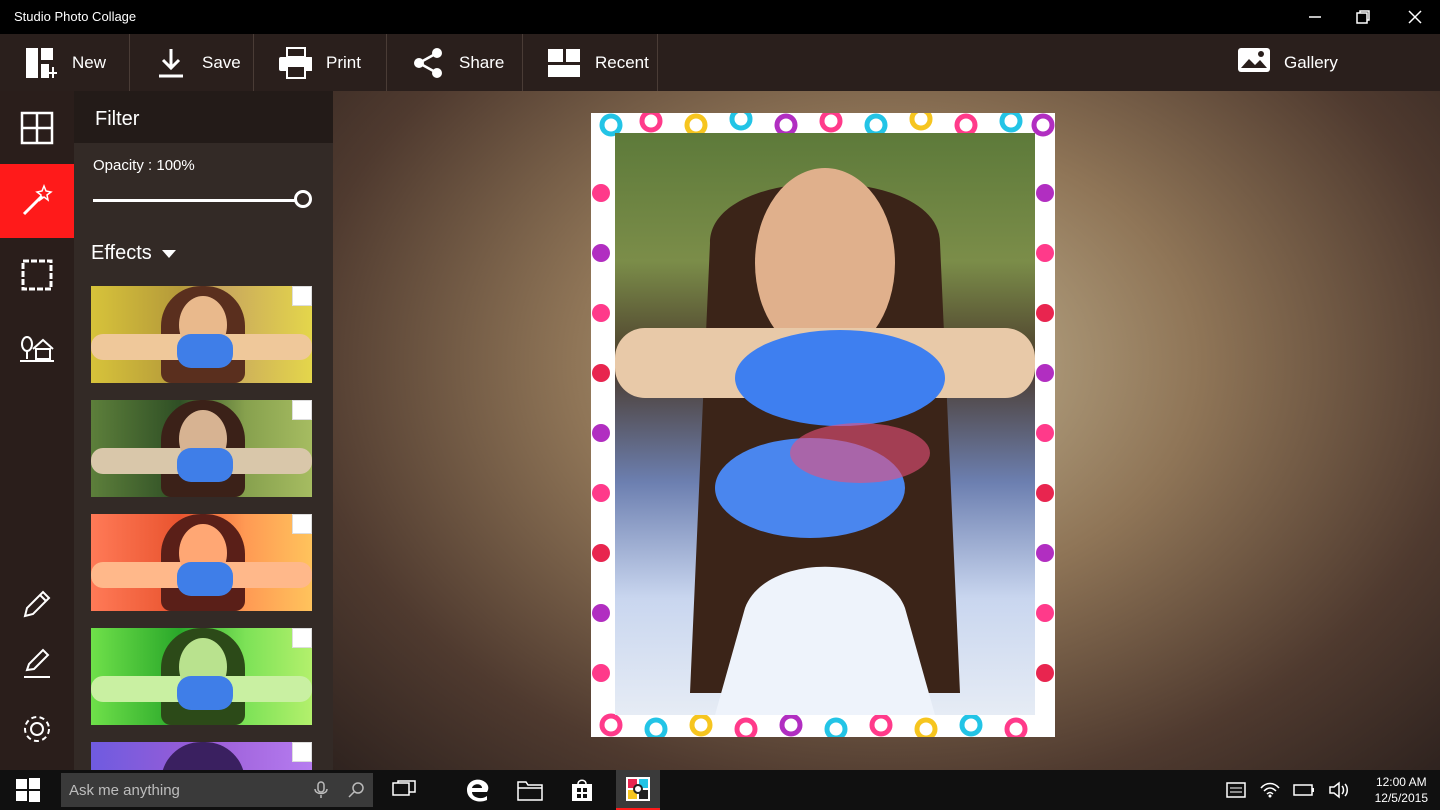  I want to click on close-icon, so click(1415, 17).